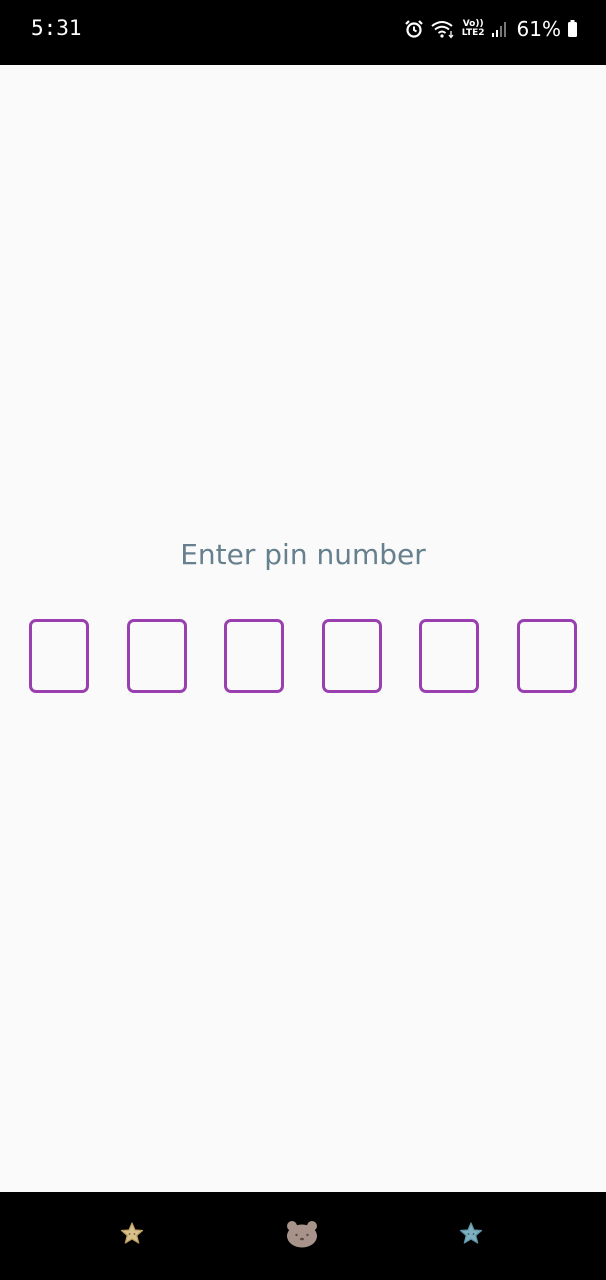 The image size is (606, 1280). I want to click on alarm-icon, so click(414, 29).